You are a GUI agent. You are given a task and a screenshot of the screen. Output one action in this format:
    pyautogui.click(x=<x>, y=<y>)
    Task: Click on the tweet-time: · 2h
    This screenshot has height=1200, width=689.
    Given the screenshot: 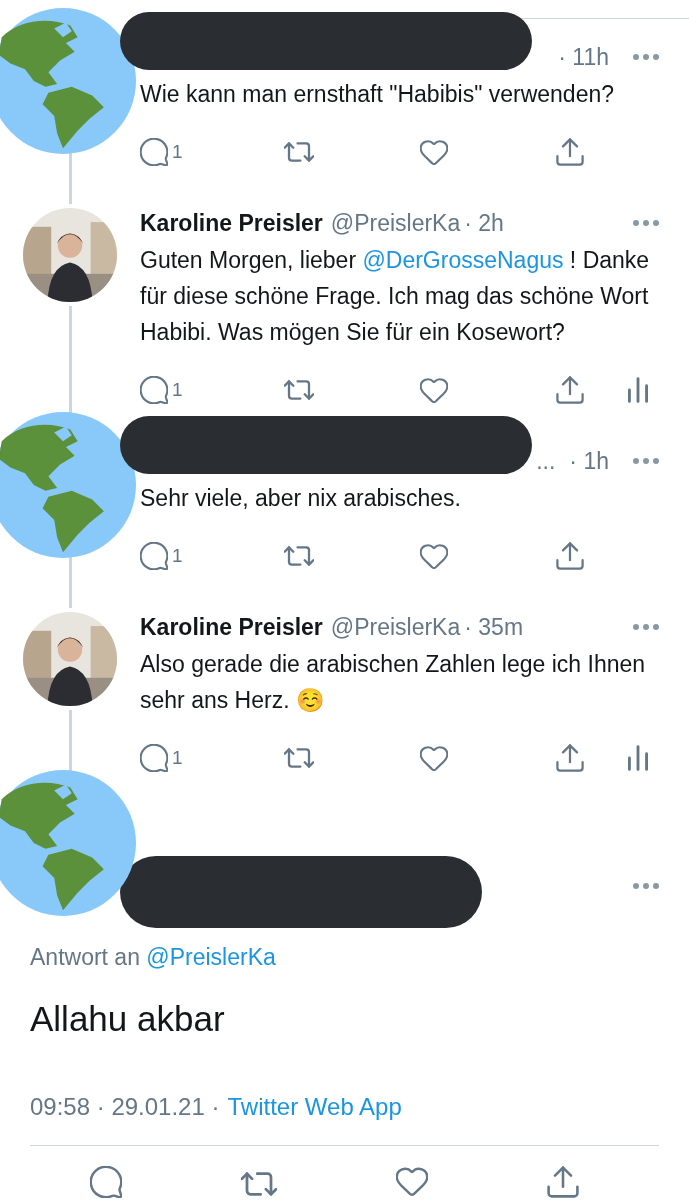 What is the action you would take?
    pyautogui.click(x=484, y=223)
    